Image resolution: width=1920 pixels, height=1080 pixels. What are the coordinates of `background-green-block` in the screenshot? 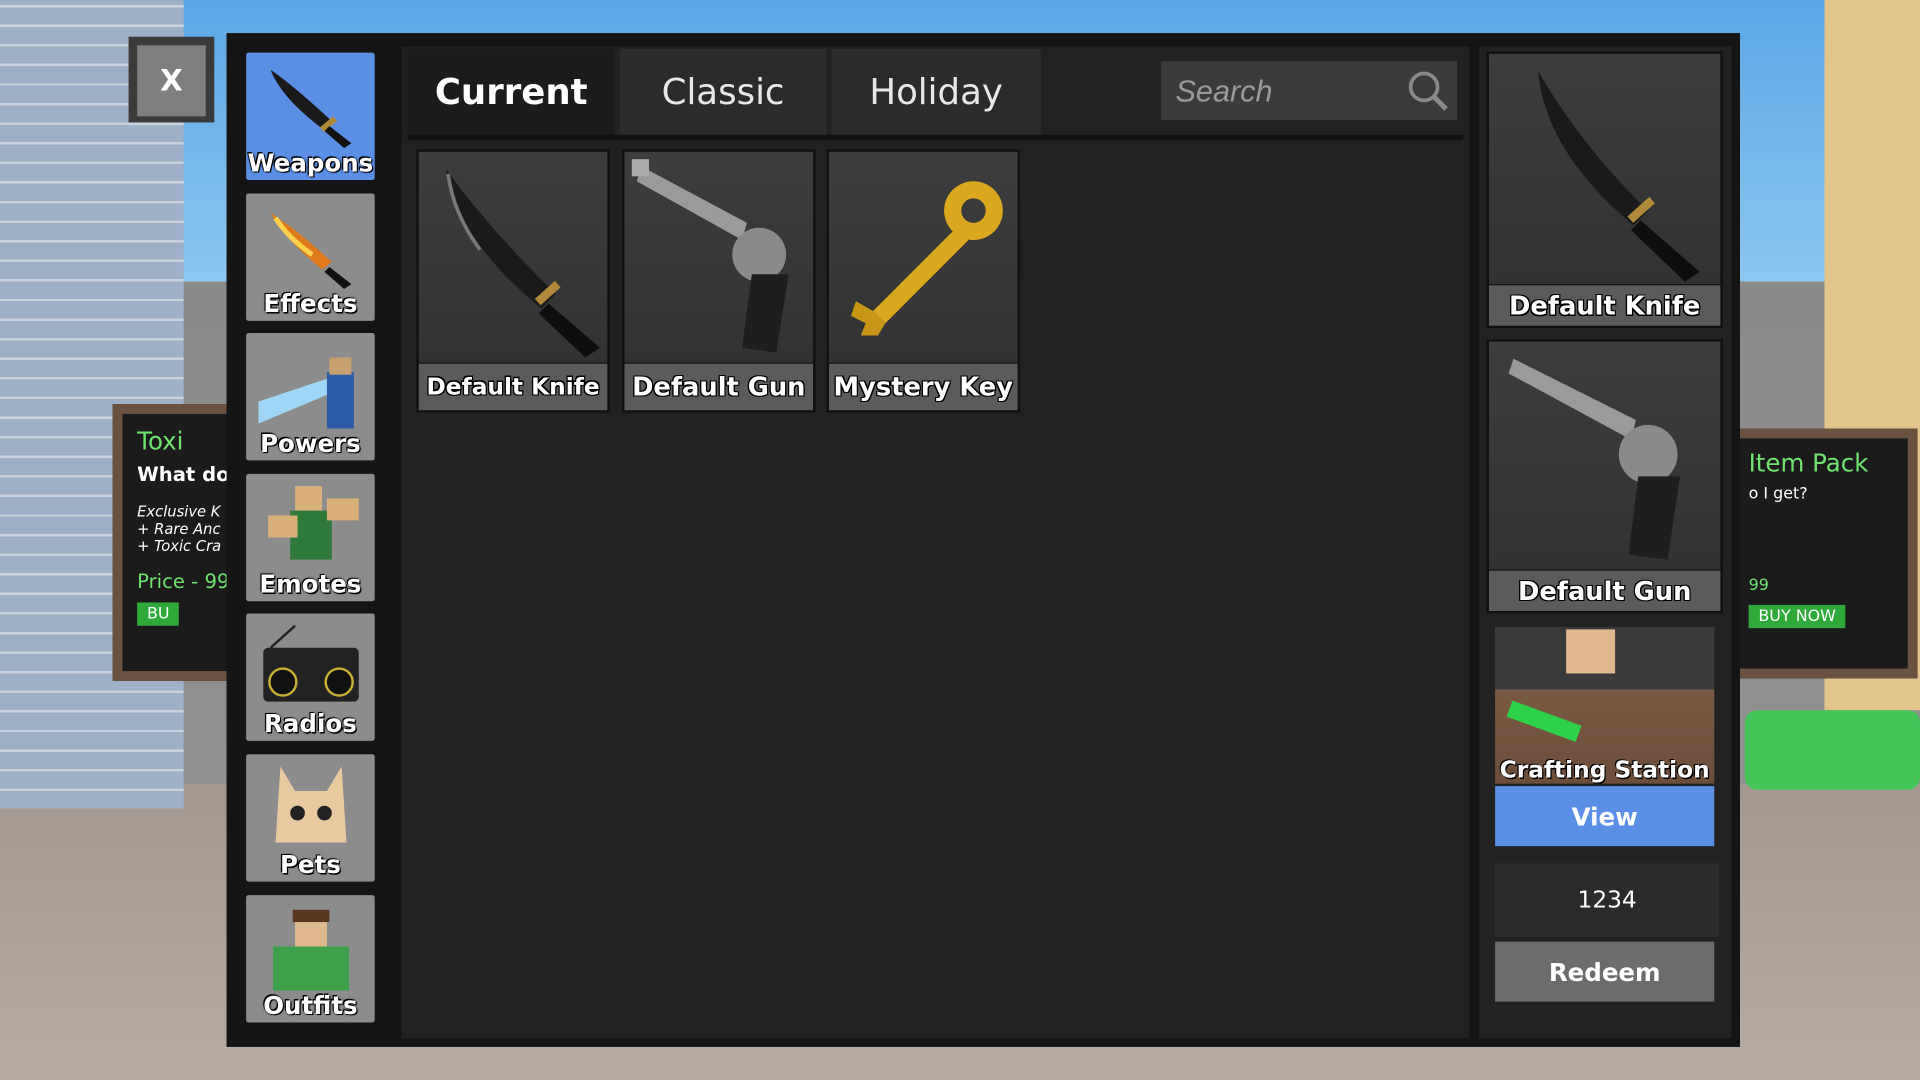 It's located at (1832, 750).